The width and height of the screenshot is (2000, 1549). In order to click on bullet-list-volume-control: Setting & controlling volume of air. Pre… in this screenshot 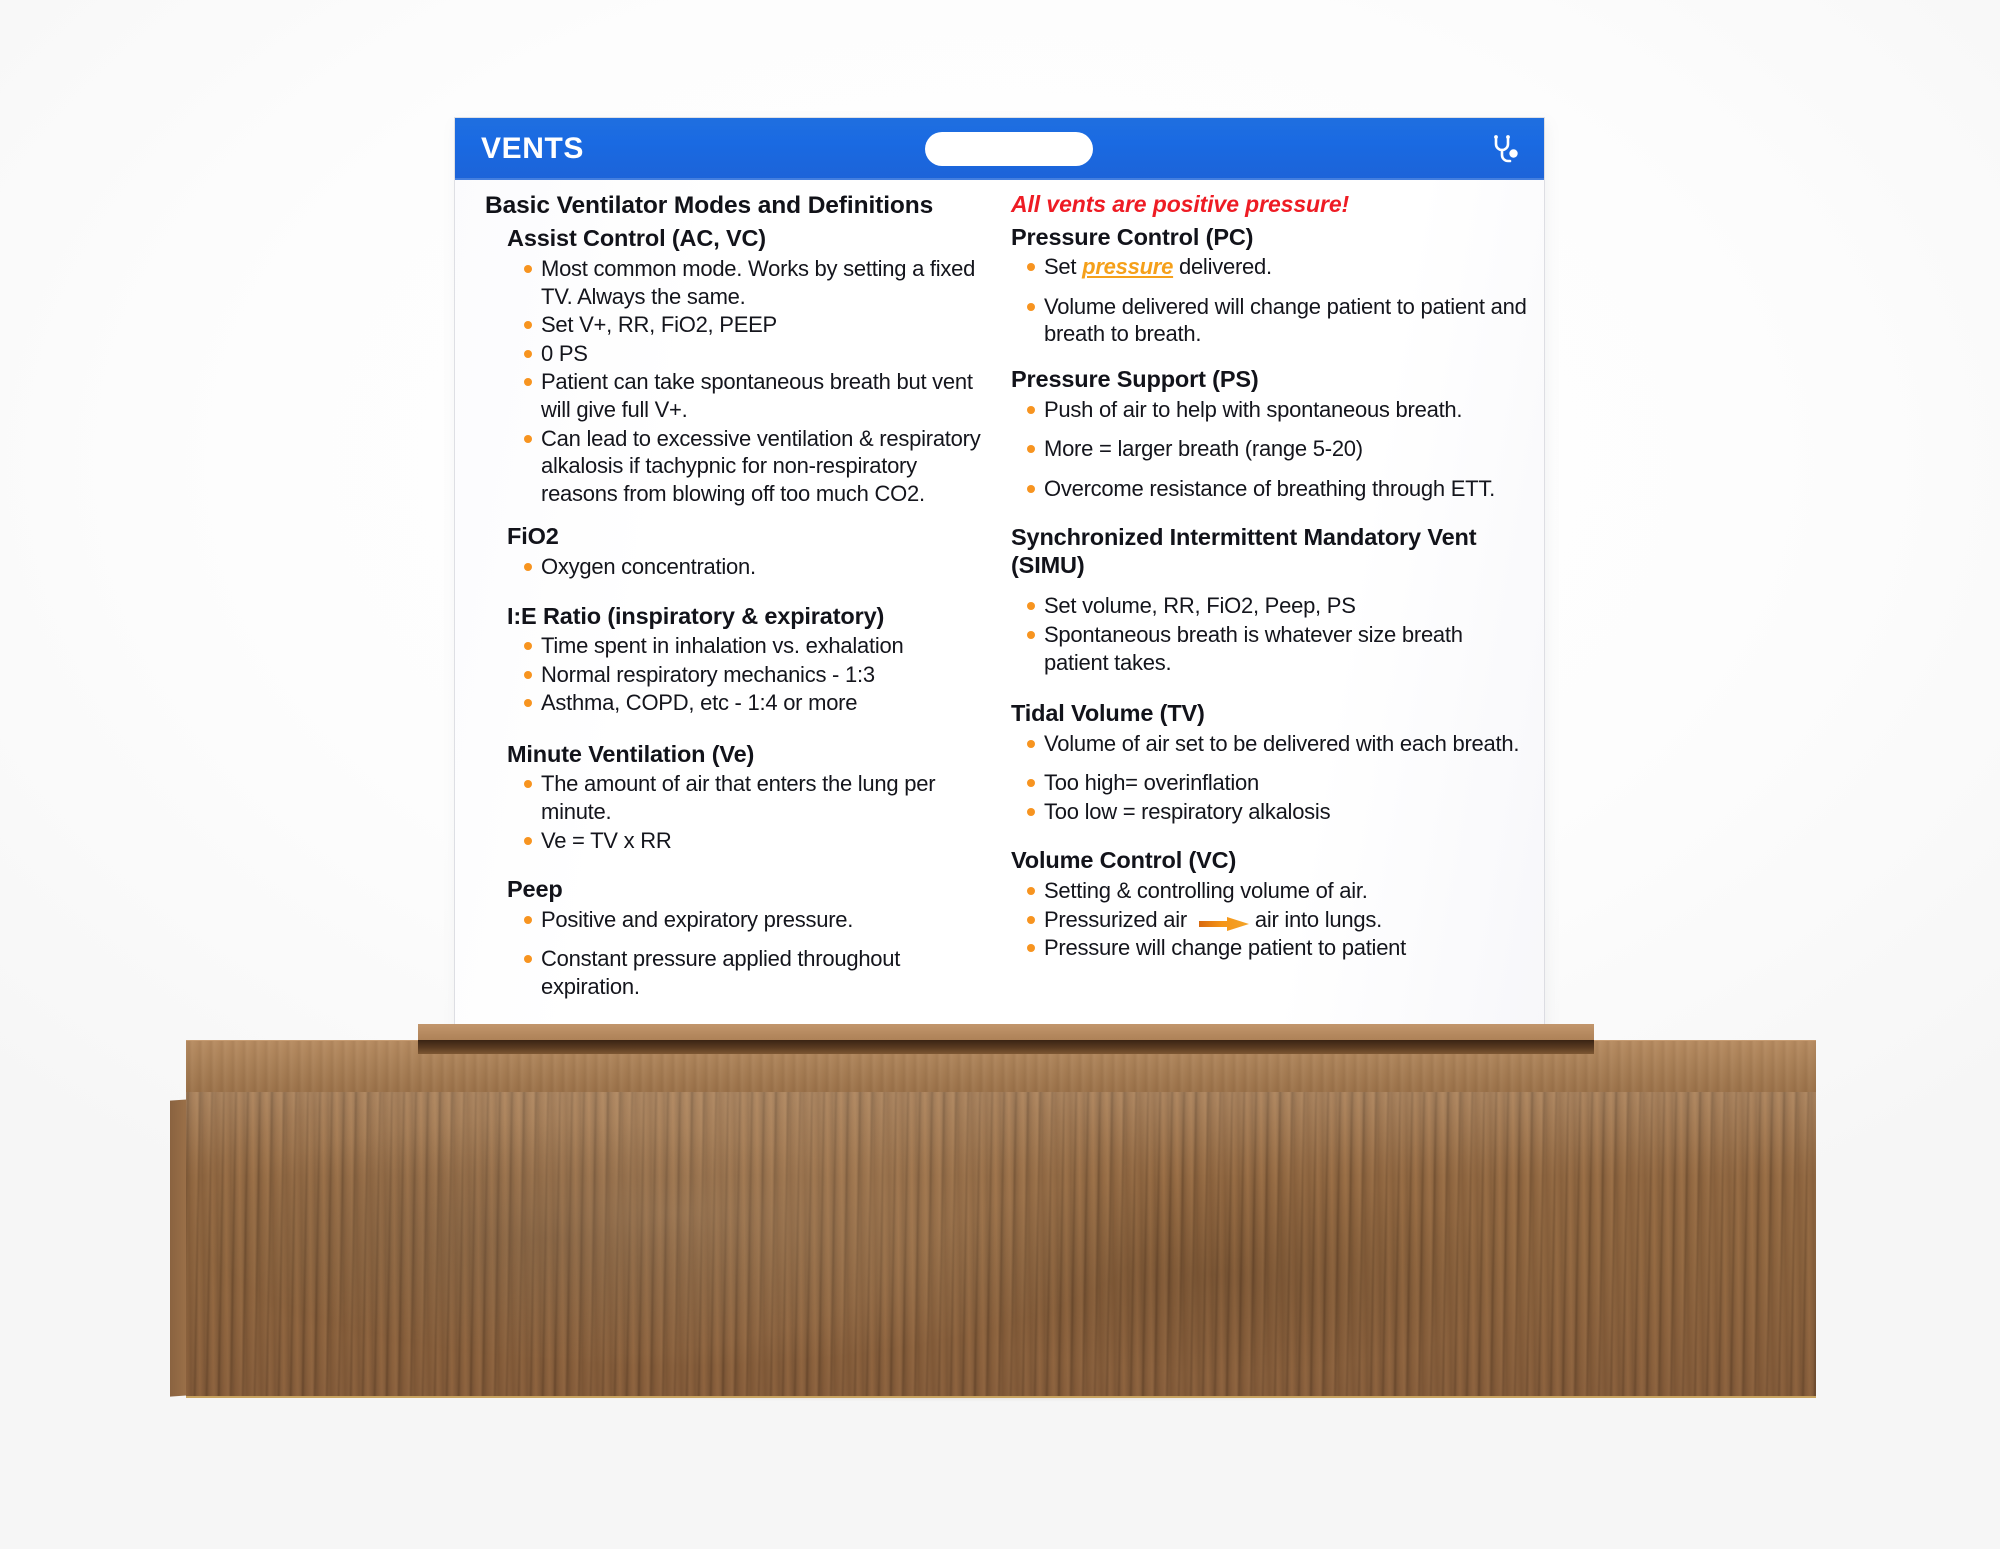, I will do `click(1269, 919)`.